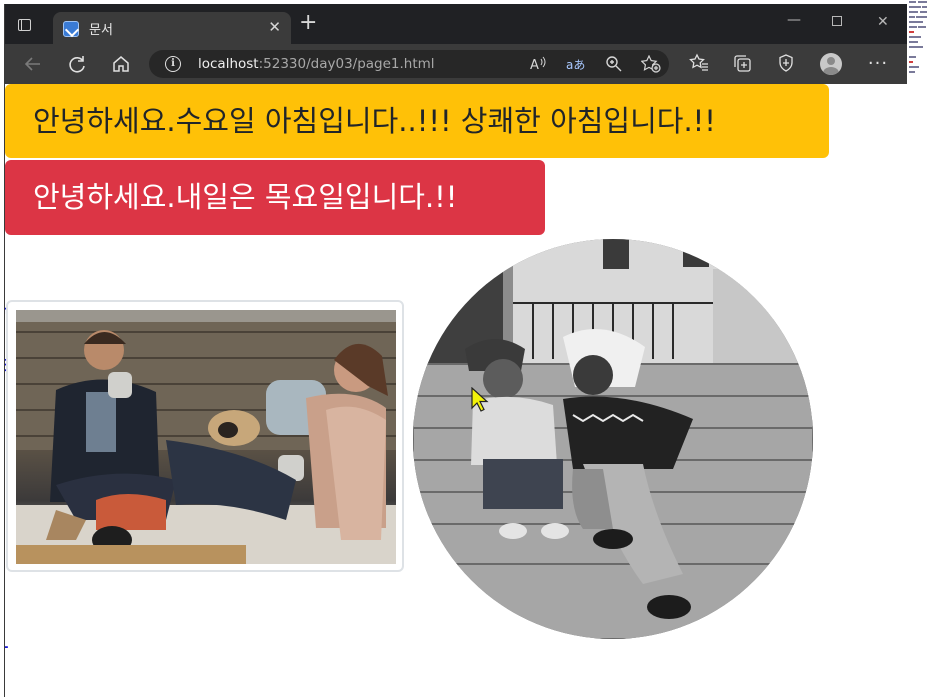 The width and height of the screenshot is (929, 697). Describe the element at coordinates (794, 20) in the screenshot. I see `minimize-button: —` at that location.